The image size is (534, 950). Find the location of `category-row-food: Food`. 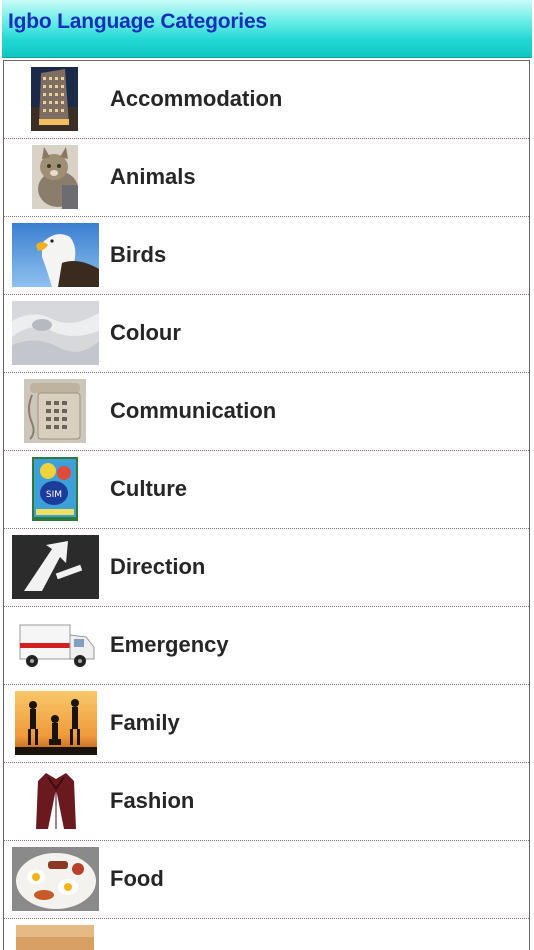

category-row-food: Food is located at coordinates (266, 880).